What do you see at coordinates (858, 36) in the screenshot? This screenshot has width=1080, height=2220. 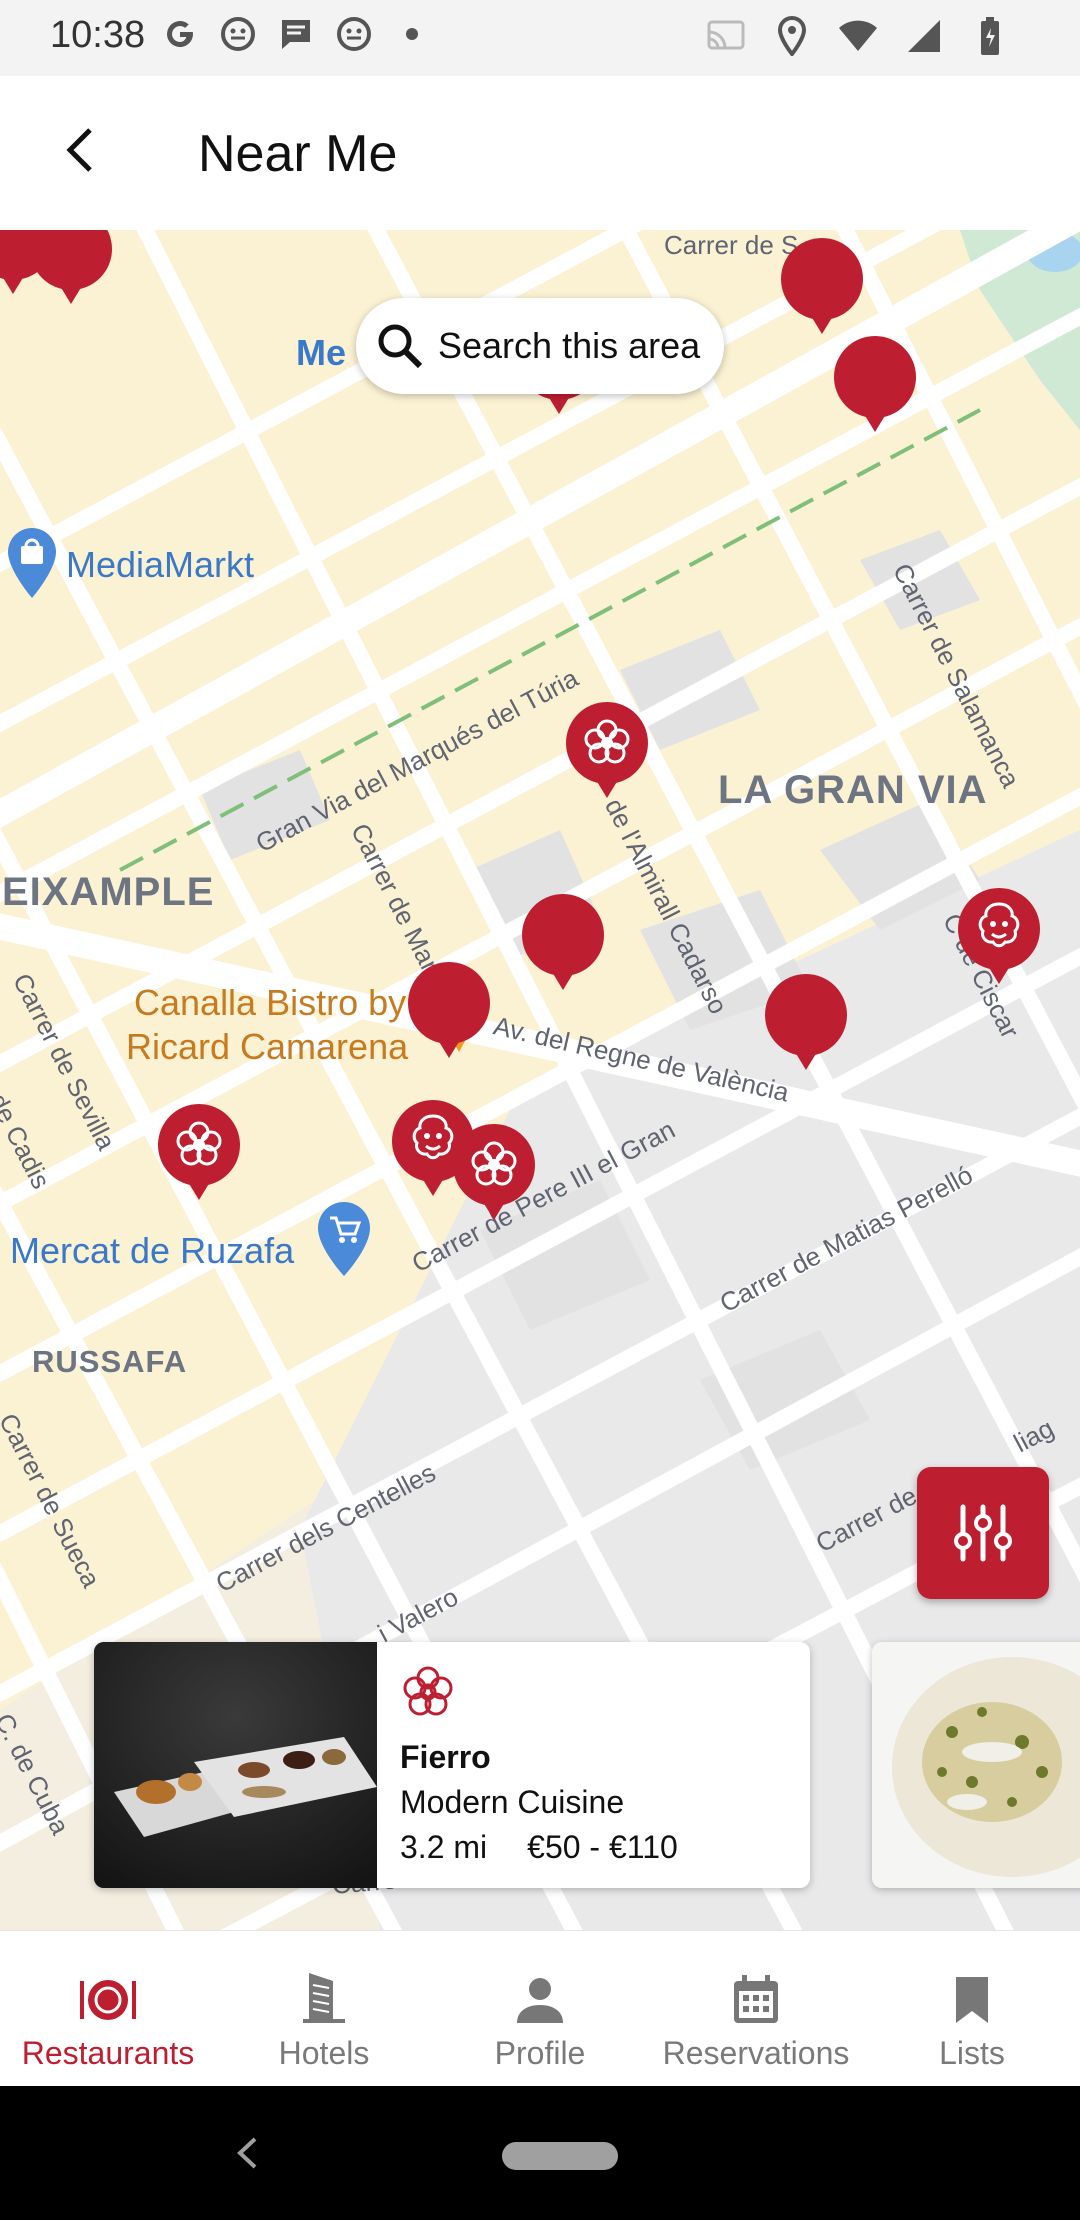 I see `wifi-icon` at bounding box center [858, 36].